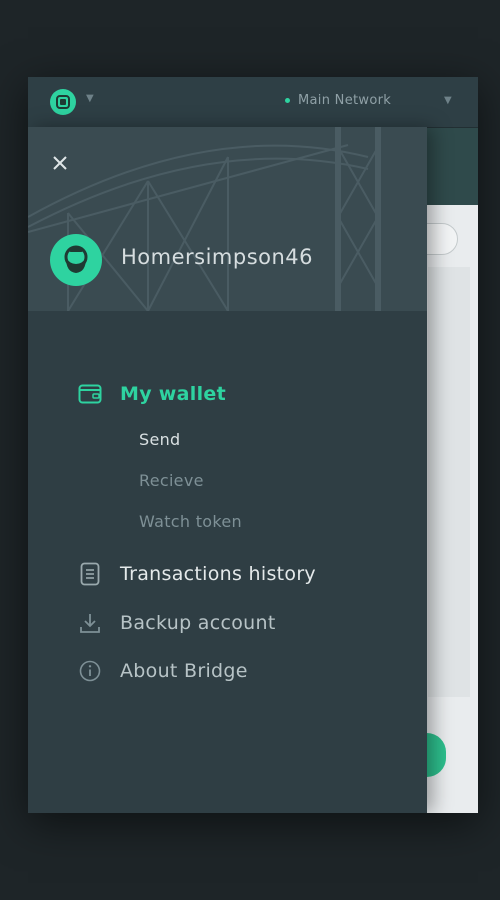 The image size is (500, 900). I want to click on menu-item-about-bridge: About Bridge, so click(162, 671).